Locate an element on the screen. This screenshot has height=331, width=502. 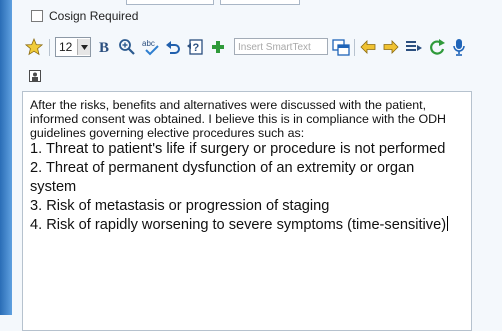
undo-icon is located at coordinates (173, 47).